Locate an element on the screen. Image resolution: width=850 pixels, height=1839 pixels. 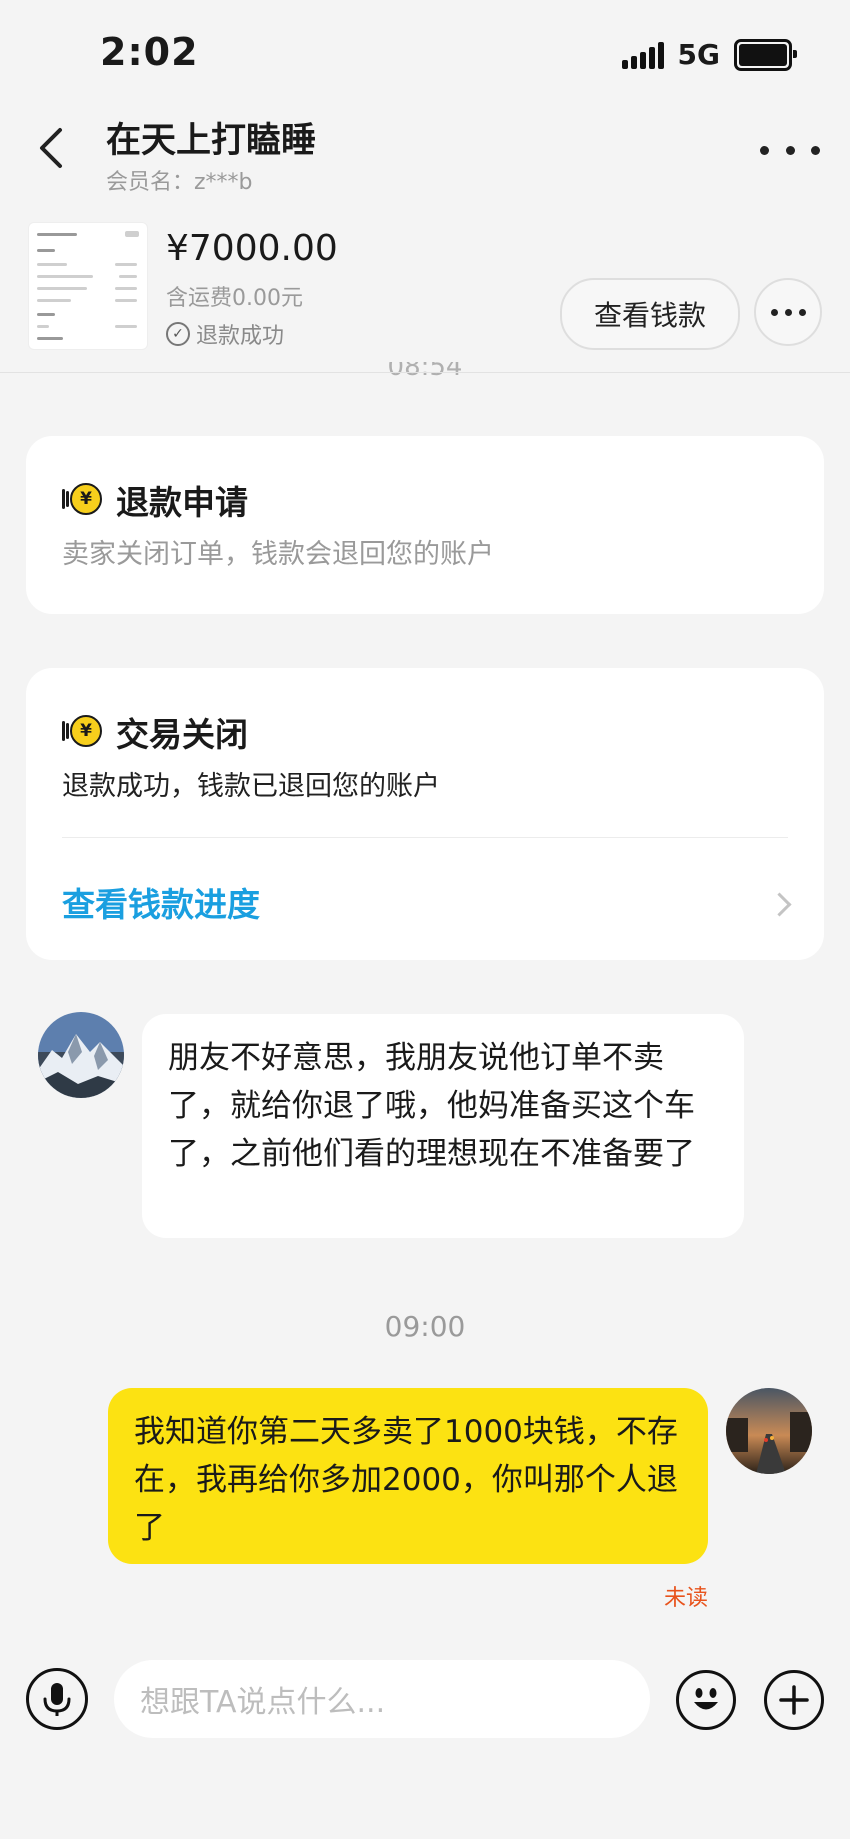
avatar-self is located at coordinates (769, 1431).